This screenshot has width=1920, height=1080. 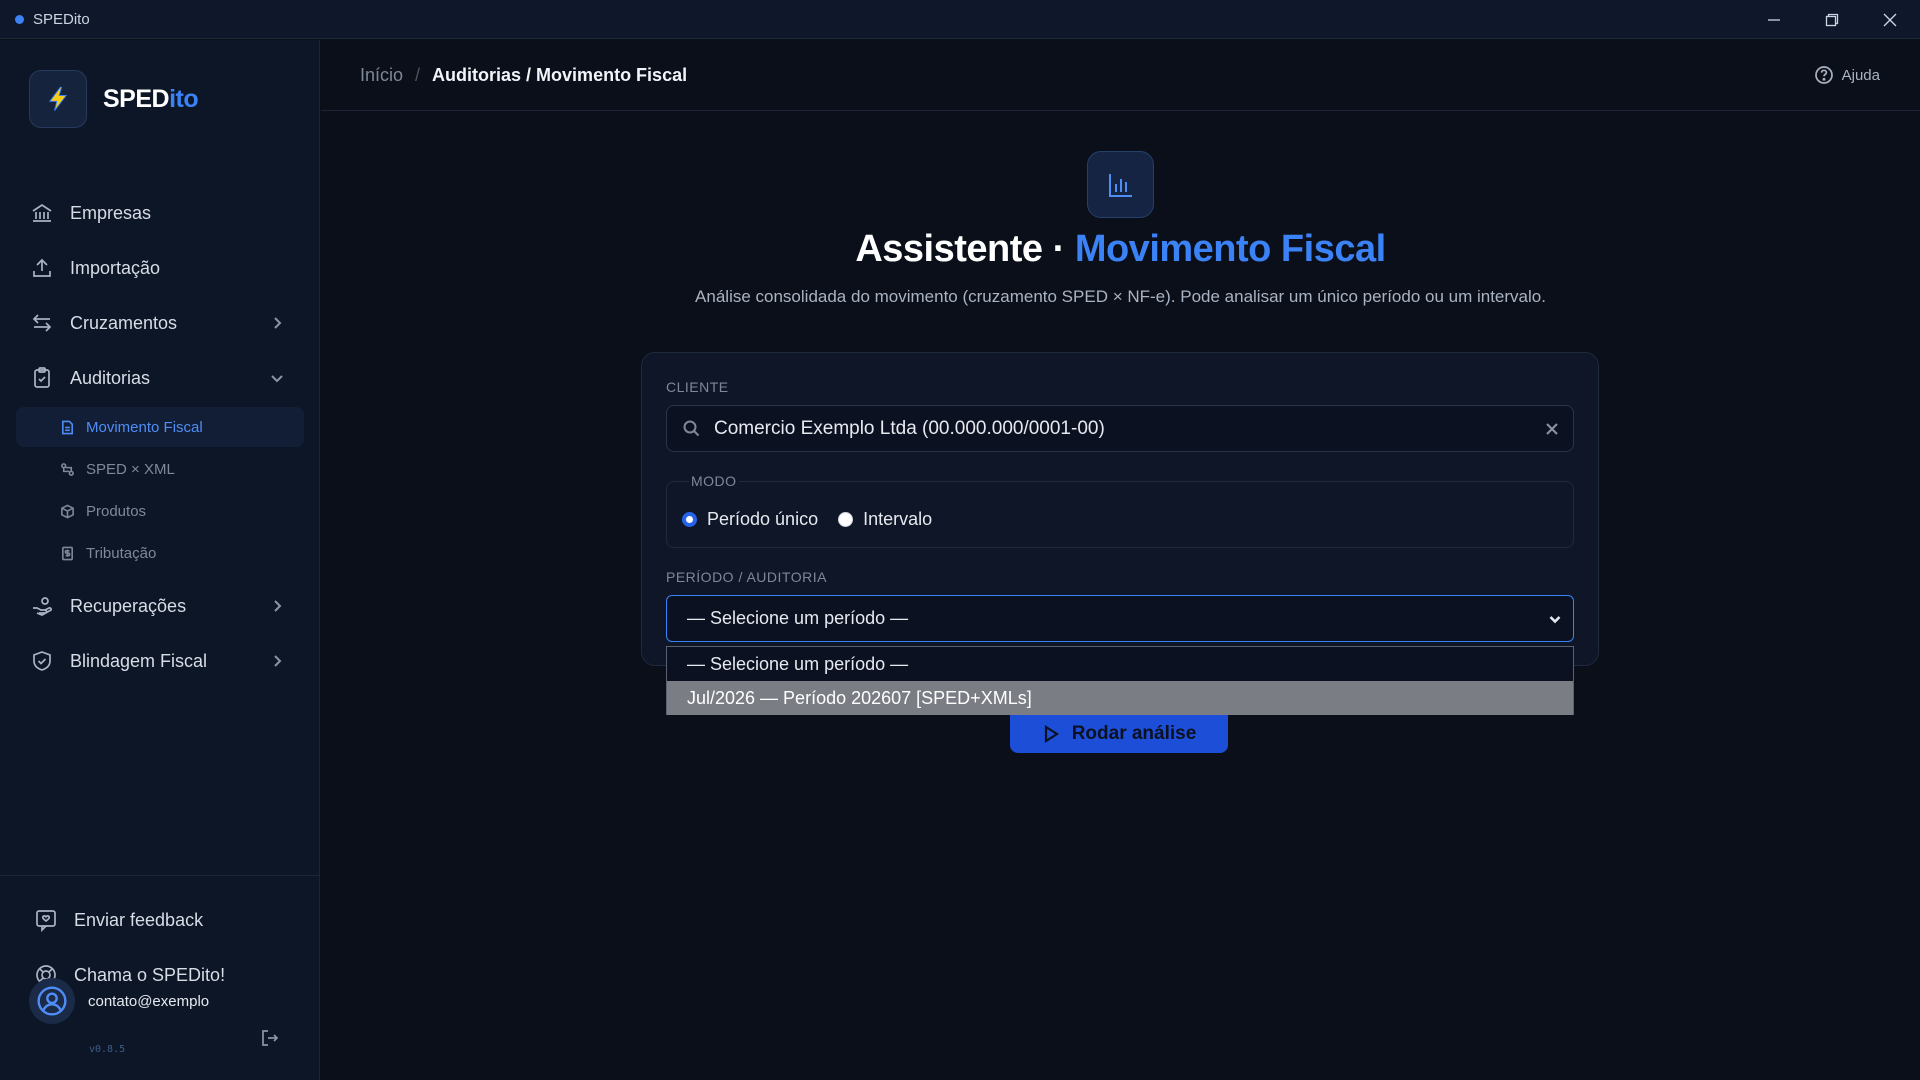 What do you see at coordinates (144, 427) in the screenshot?
I see `sidebar-subitem-label: Movimento Fiscal` at bounding box center [144, 427].